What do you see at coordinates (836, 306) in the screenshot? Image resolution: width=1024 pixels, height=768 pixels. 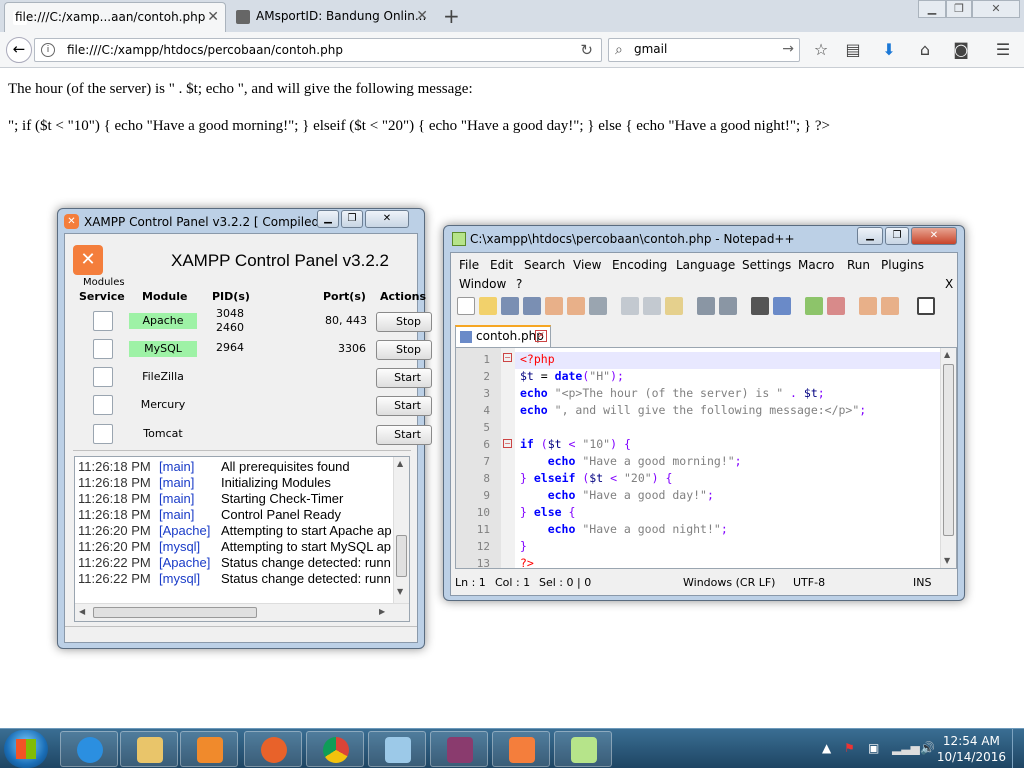 I see `zoom-out-icon` at bounding box center [836, 306].